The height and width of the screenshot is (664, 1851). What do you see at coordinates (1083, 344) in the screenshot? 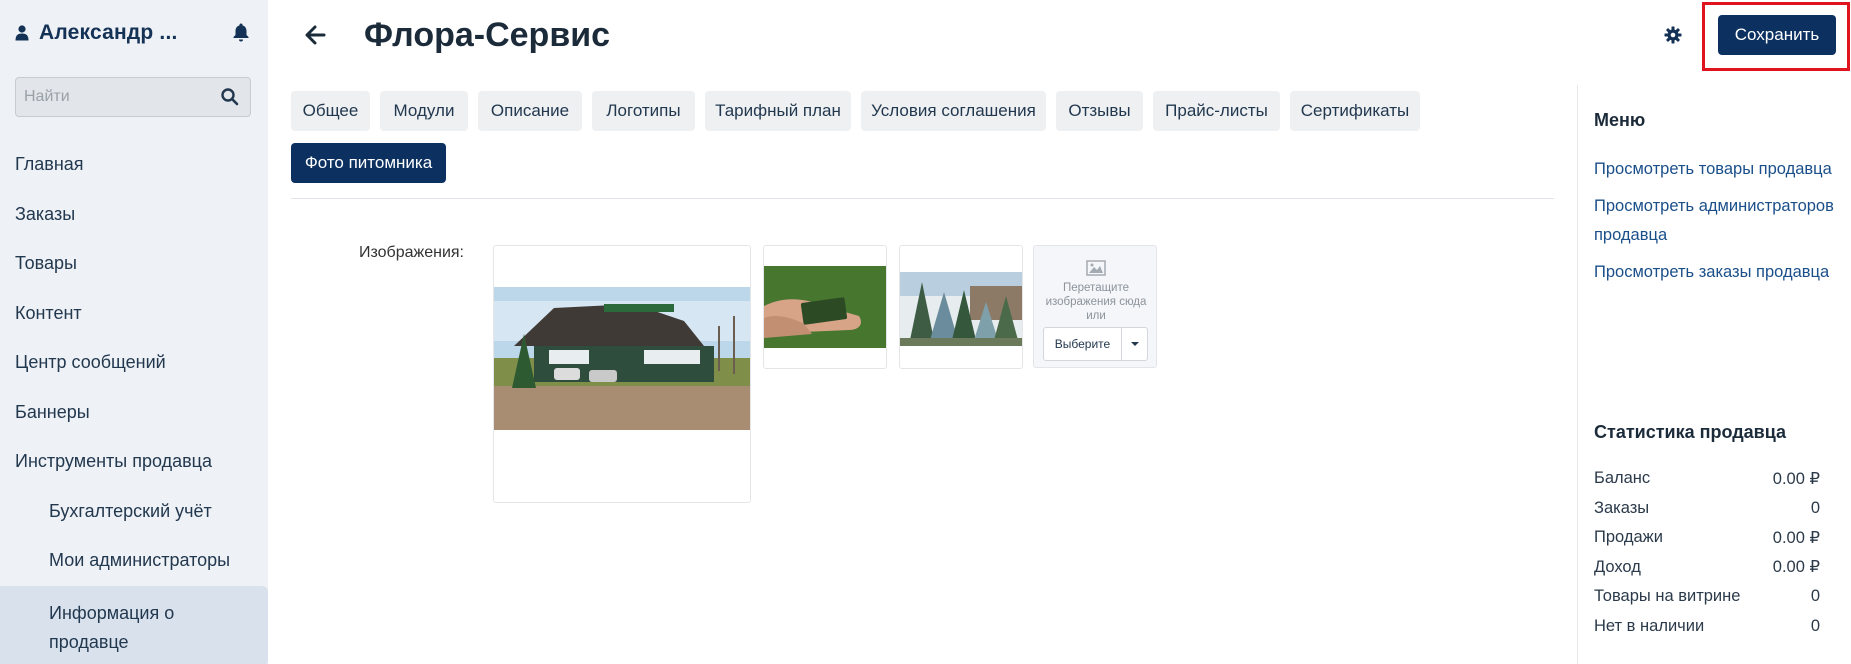
I see `choose-file-button: Выберите` at bounding box center [1083, 344].